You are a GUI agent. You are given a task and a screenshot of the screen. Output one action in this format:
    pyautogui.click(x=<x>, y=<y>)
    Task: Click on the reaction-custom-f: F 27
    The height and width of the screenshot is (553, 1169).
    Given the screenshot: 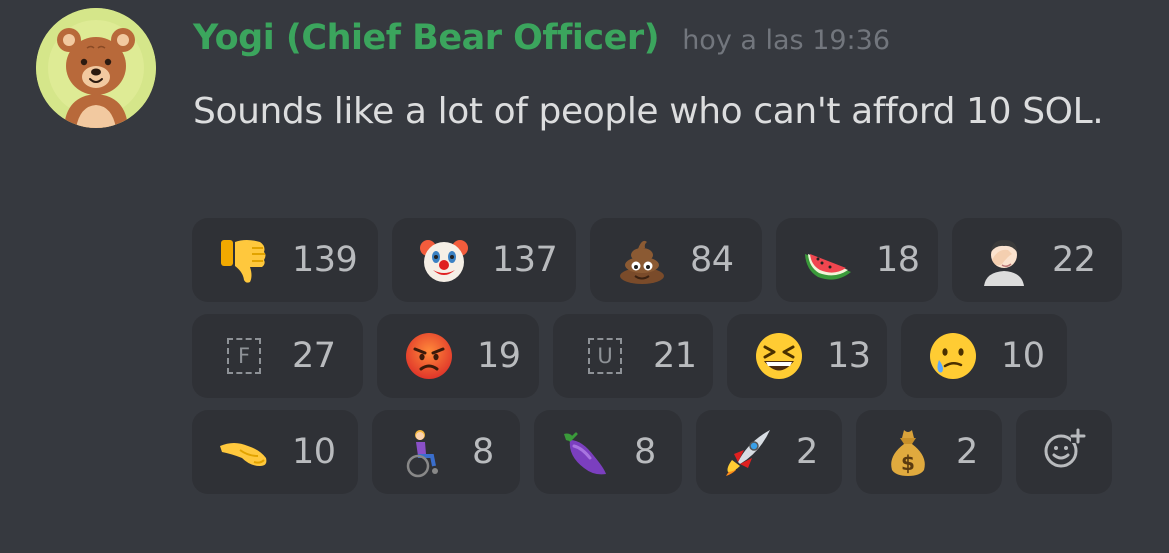 What is the action you would take?
    pyautogui.click(x=277, y=356)
    